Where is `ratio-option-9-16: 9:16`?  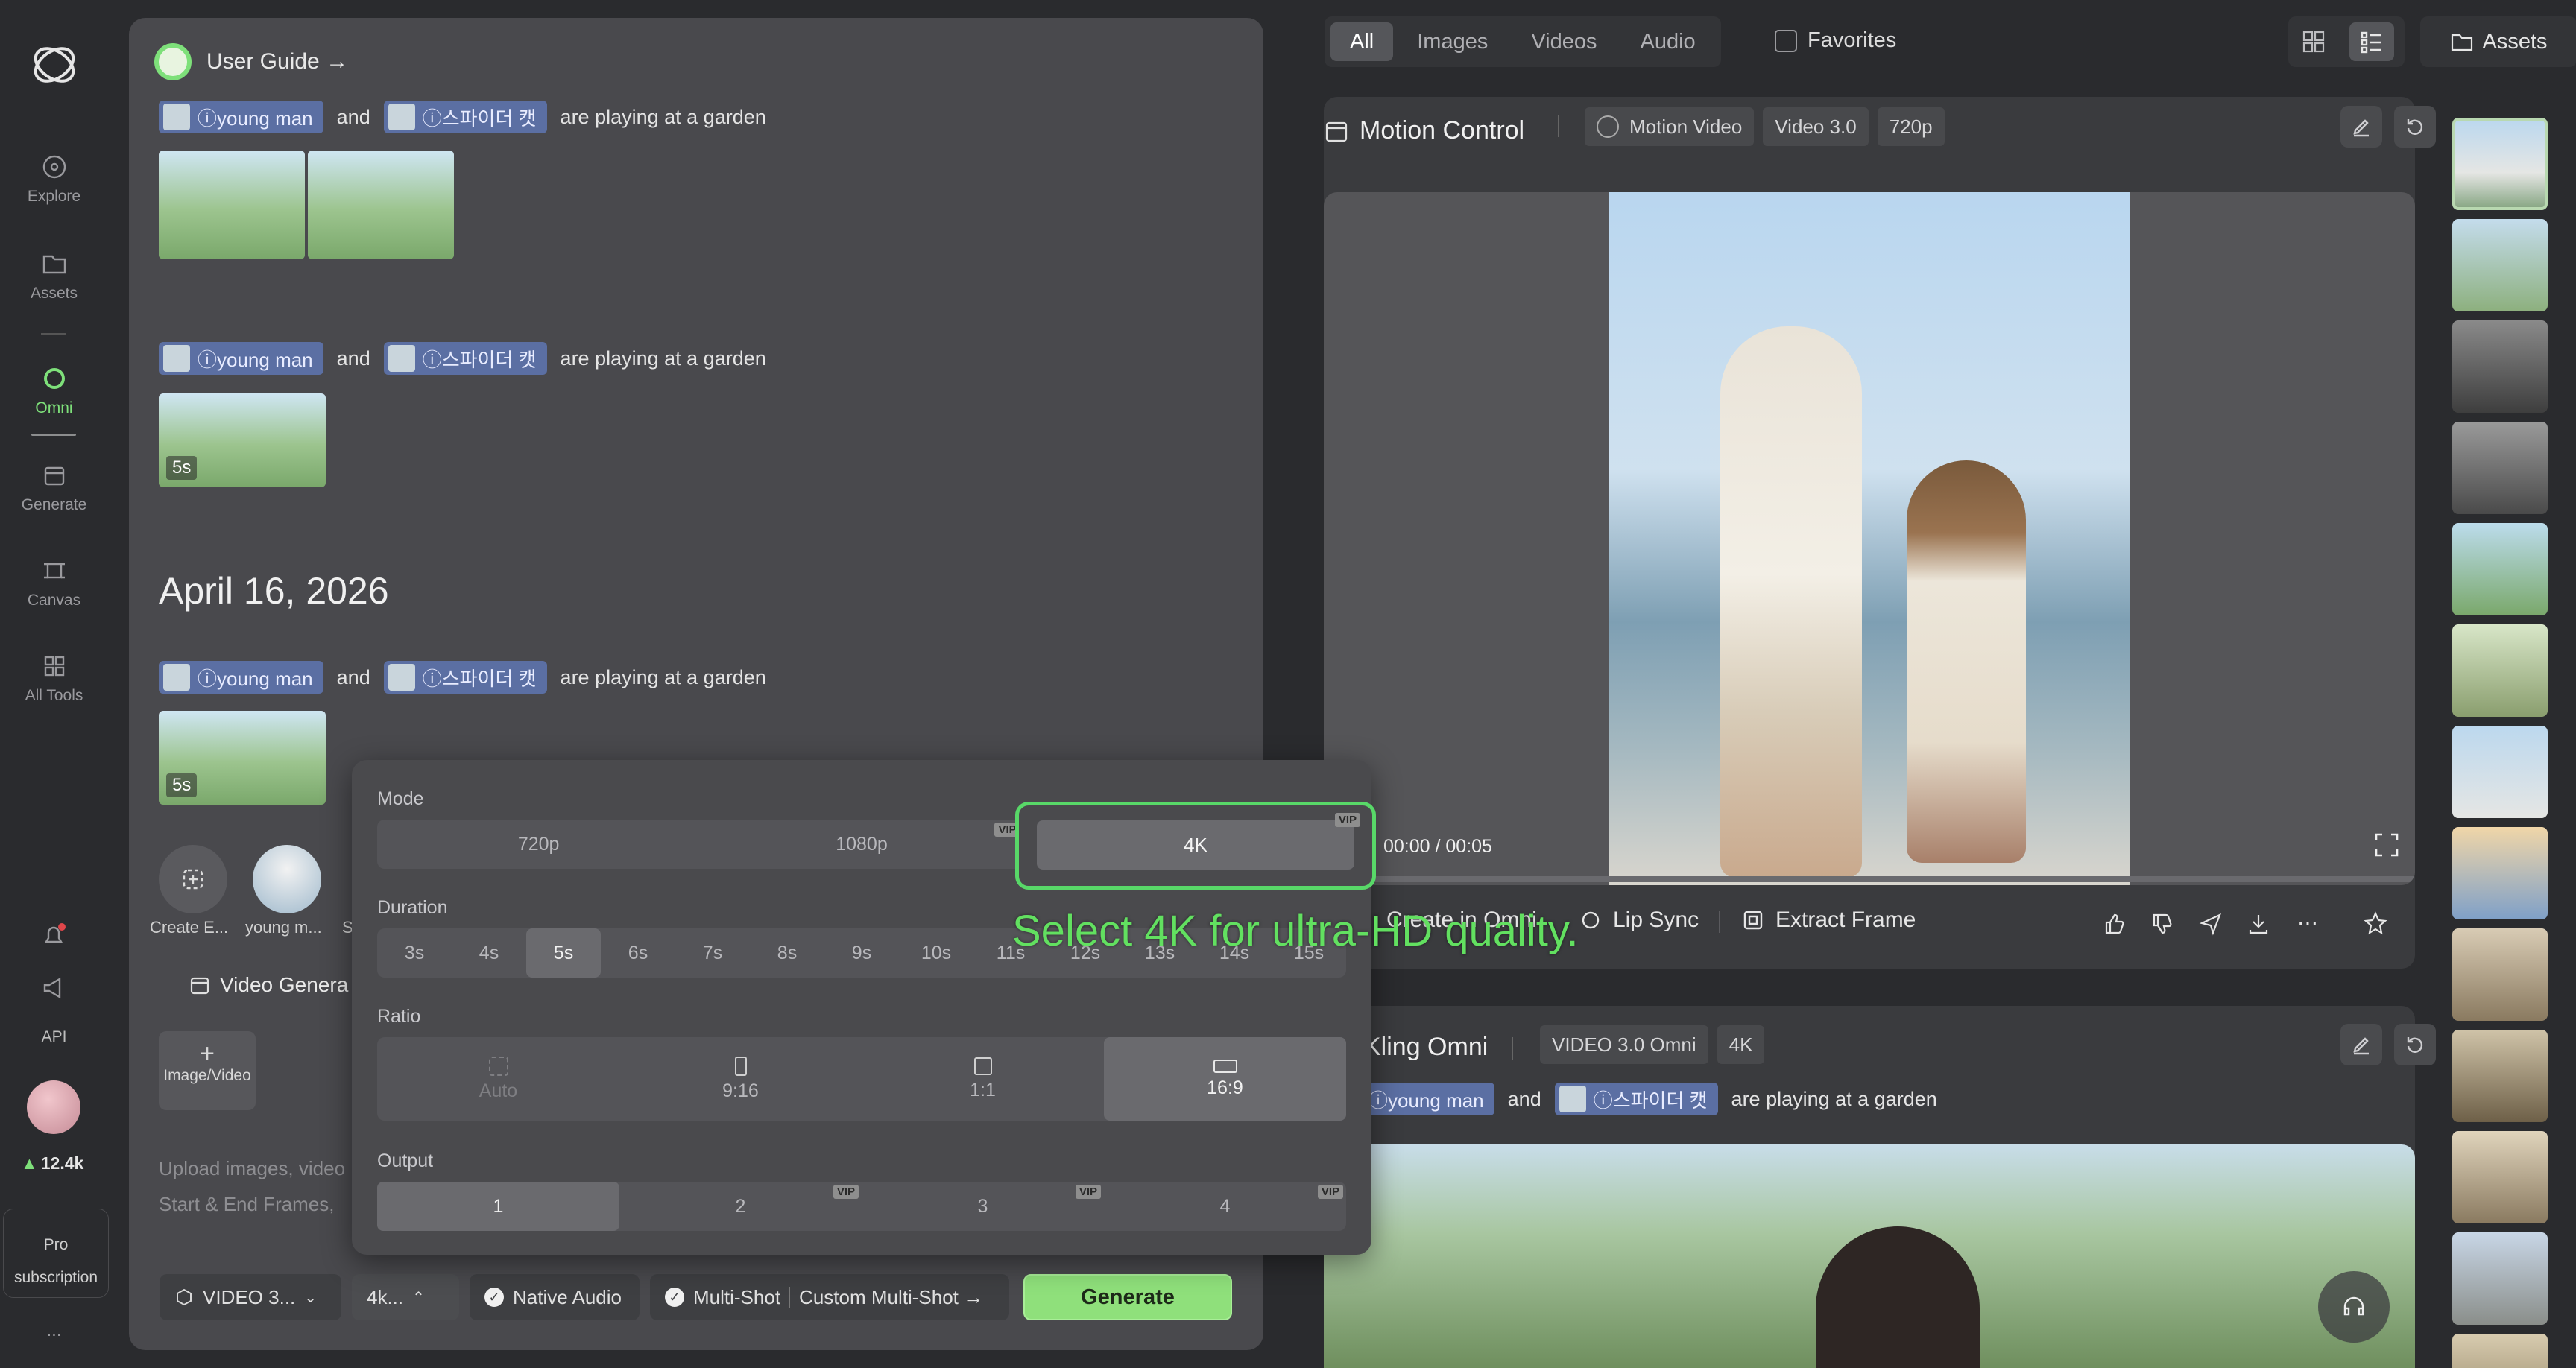 ratio-option-9-16: 9:16 is located at coordinates (741, 1079).